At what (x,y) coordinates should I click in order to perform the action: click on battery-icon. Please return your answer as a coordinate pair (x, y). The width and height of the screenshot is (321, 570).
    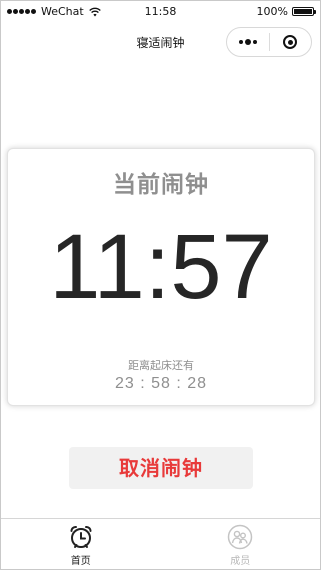
    Looking at the image, I should click on (304, 11).